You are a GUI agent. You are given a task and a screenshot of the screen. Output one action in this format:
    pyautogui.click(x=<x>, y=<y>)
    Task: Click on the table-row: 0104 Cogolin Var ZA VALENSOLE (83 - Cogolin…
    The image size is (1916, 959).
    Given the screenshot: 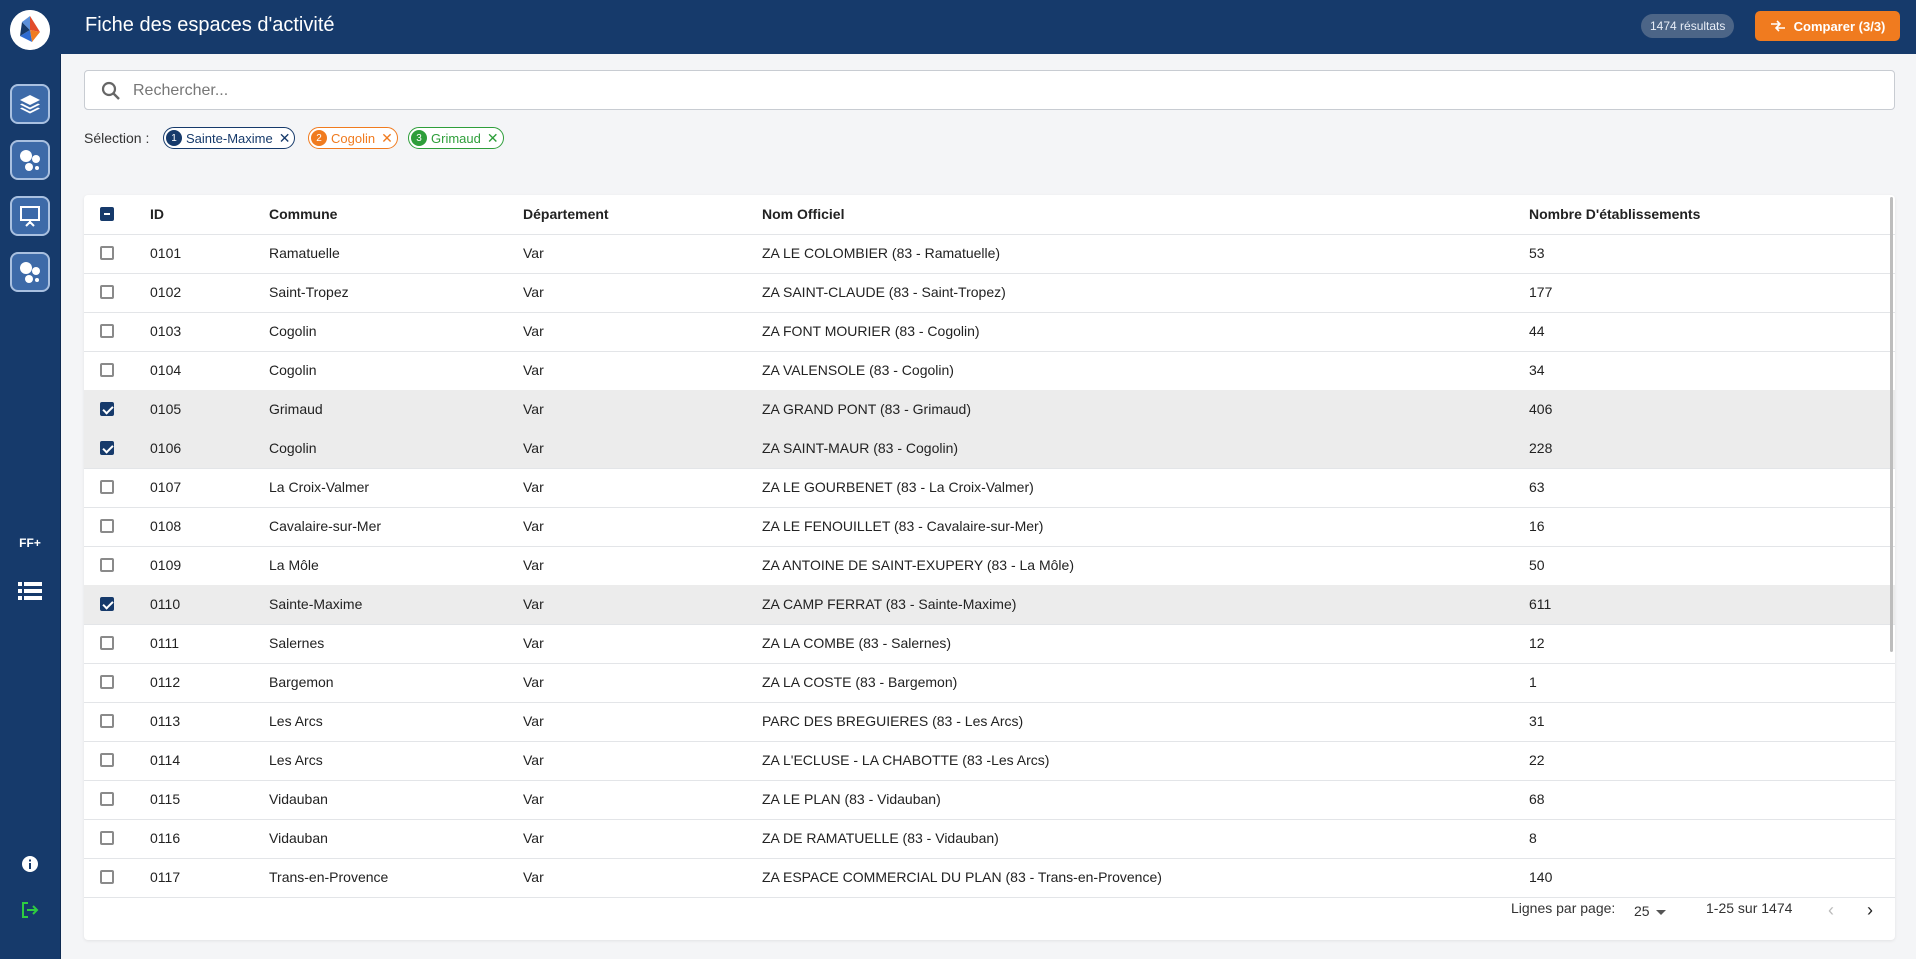 What is the action you would take?
    pyautogui.click(x=989, y=371)
    